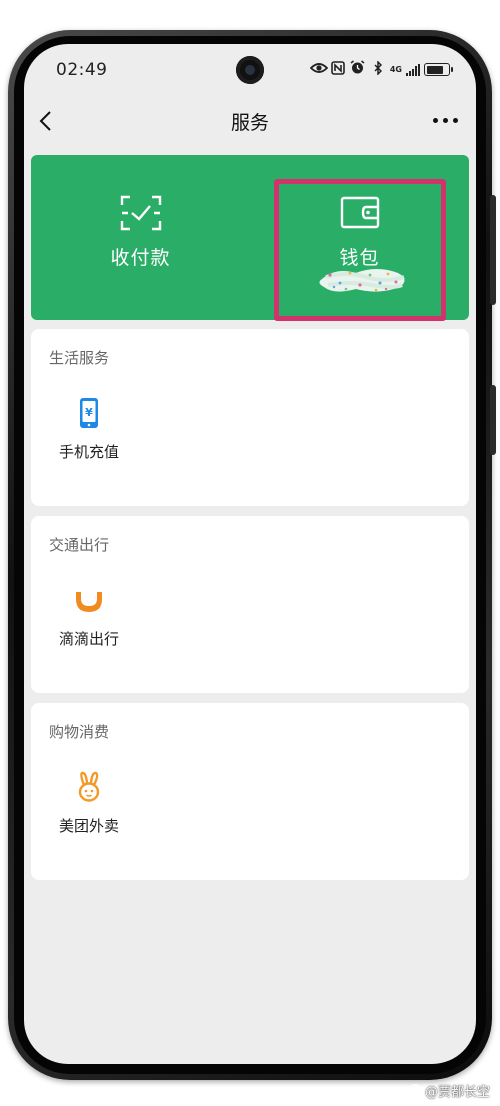 This screenshot has width=500, height=1106. Describe the element at coordinates (493, 250) in the screenshot. I see `power-button` at that location.